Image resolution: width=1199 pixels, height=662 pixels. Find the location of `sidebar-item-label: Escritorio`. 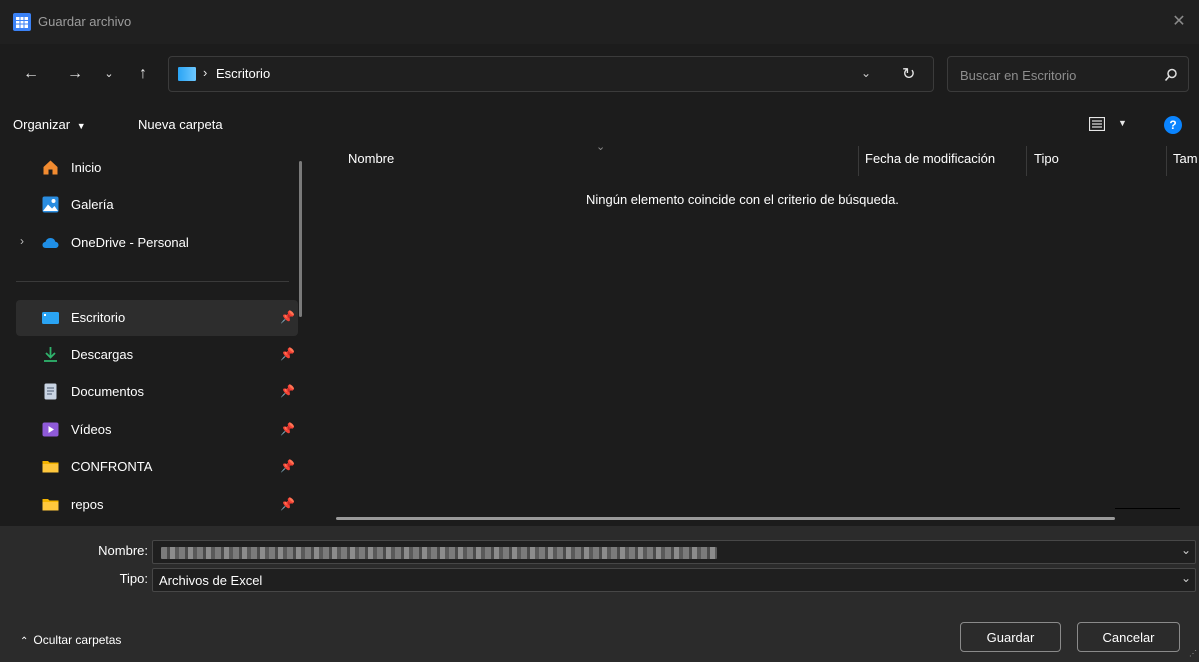

sidebar-item-label: Escritorio is located at coordinates (98, 317).